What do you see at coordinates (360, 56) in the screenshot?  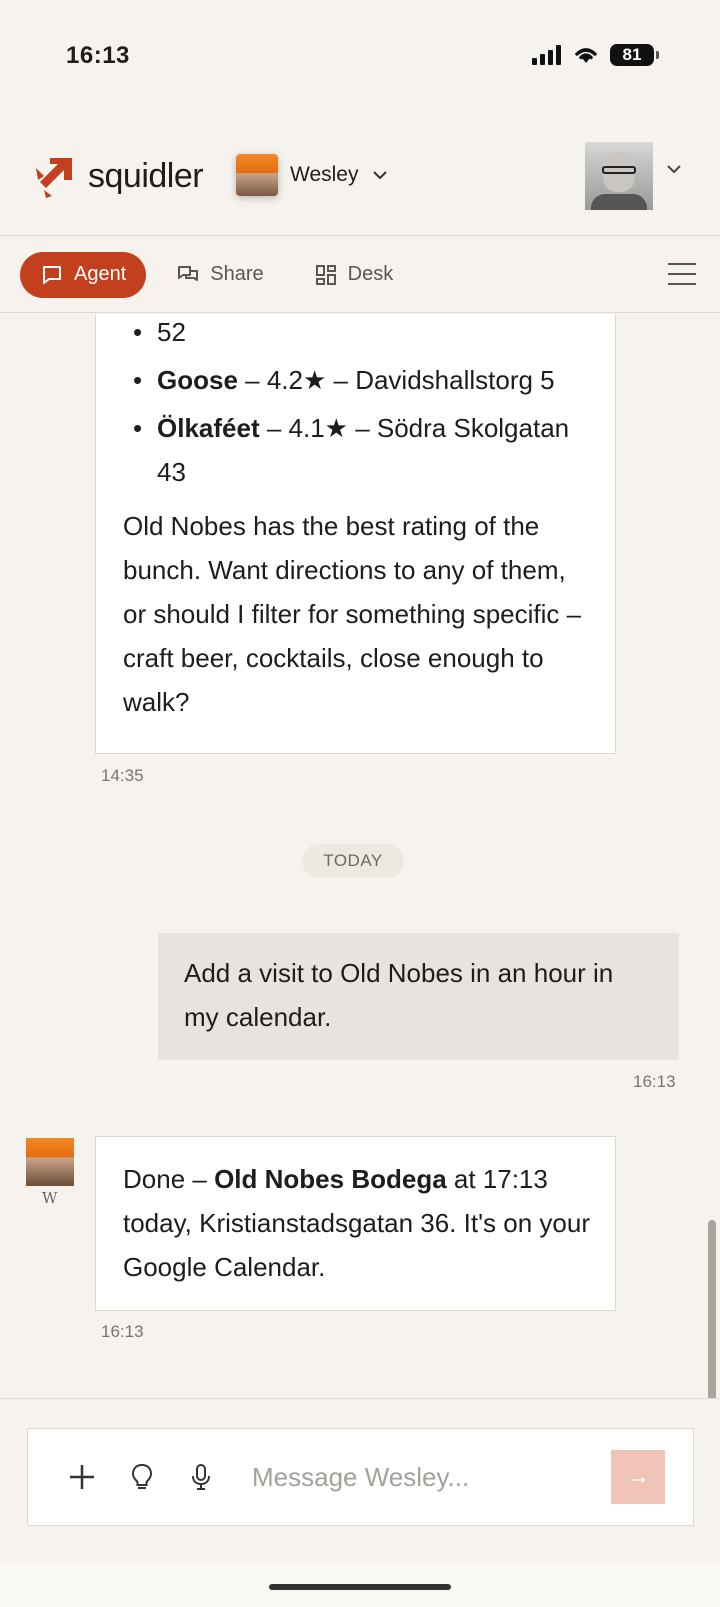 I see `status-bar: 16:13 81` at bounding box center [360, 56].